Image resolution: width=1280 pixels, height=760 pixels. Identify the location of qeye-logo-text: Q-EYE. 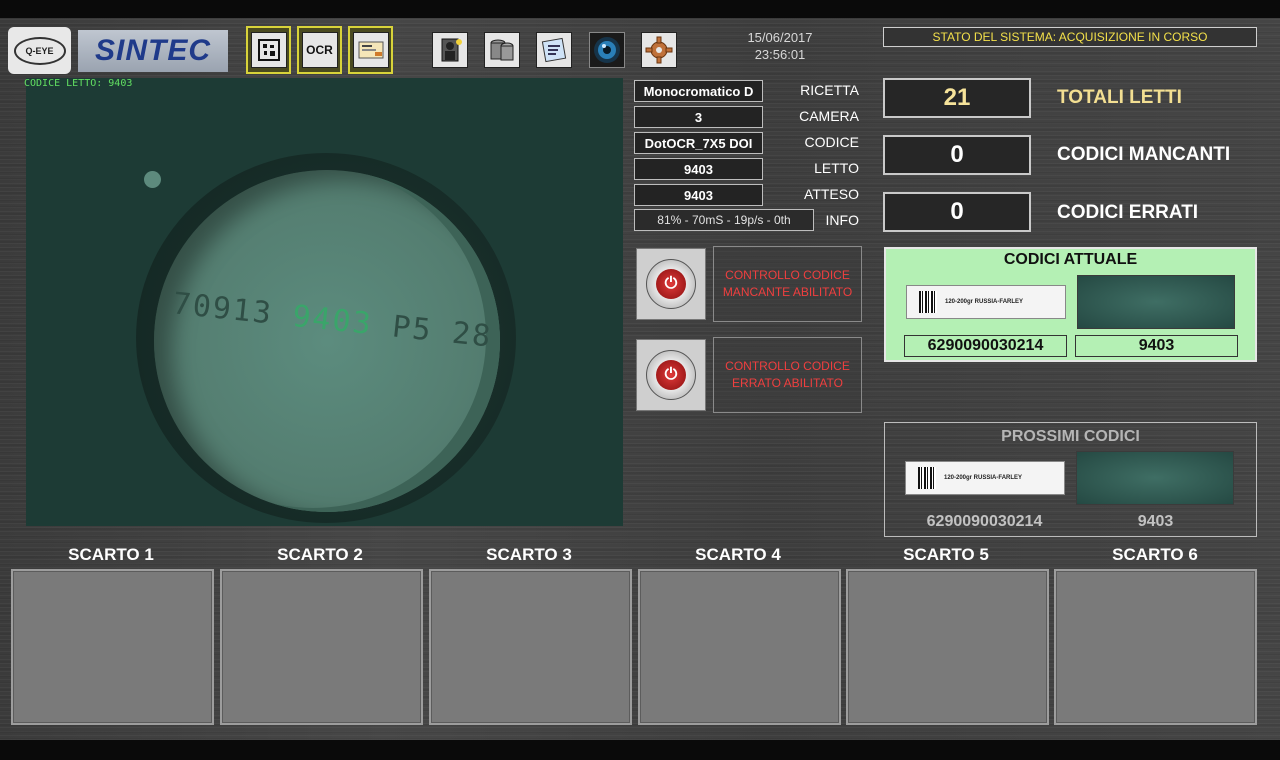
(39, 50).